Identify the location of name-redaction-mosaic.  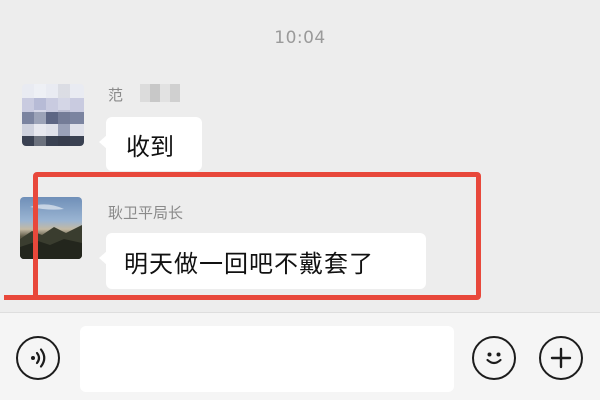
(160, 93).